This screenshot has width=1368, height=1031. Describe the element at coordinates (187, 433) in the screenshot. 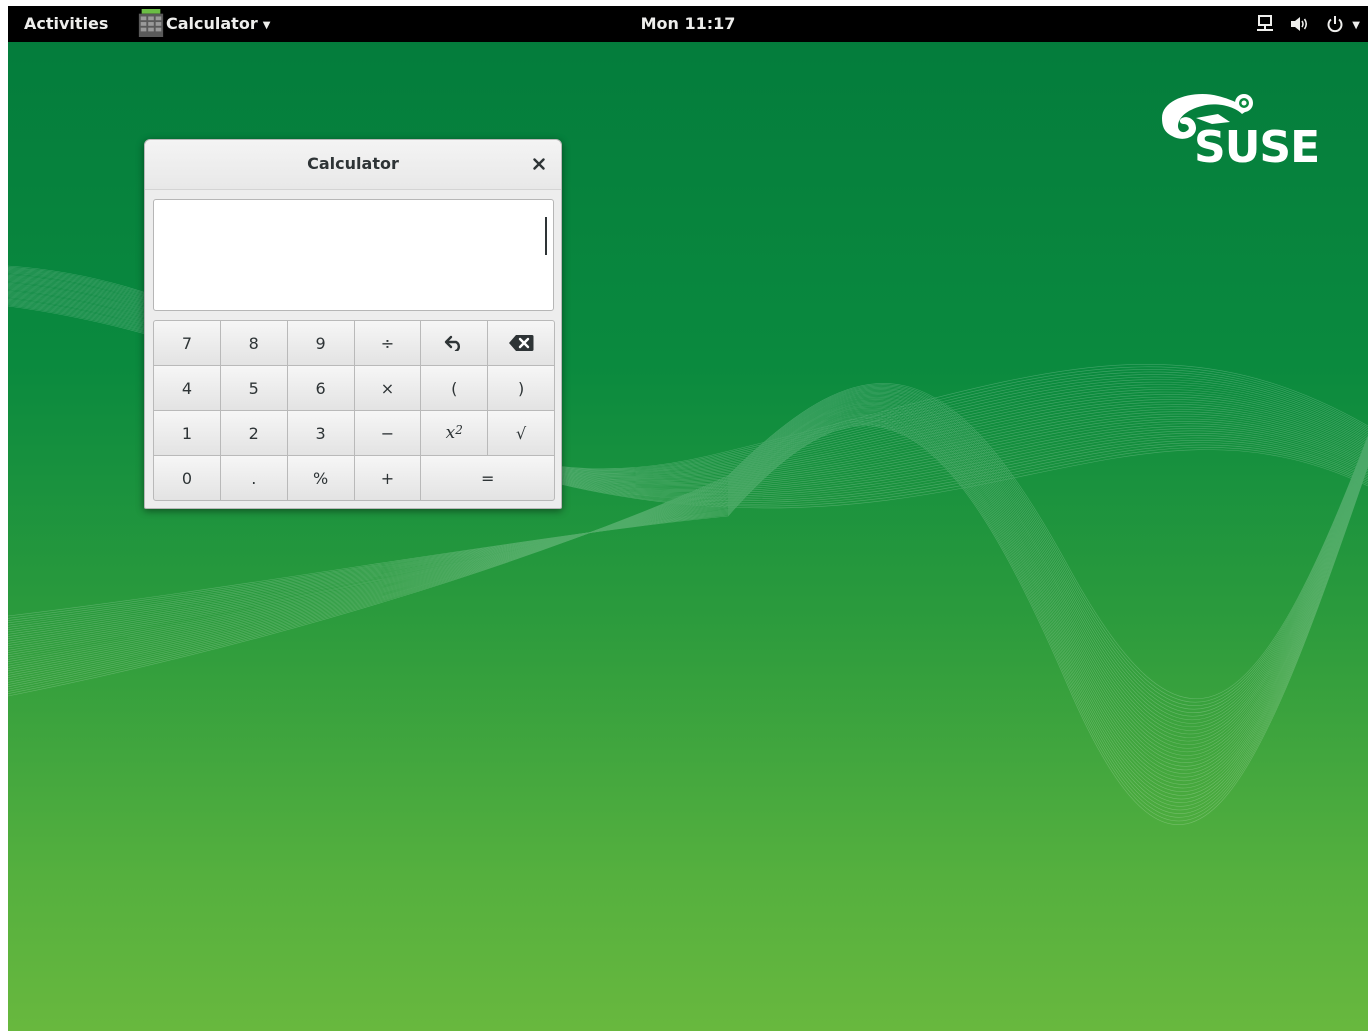

I see `key-1: 1` at that location.